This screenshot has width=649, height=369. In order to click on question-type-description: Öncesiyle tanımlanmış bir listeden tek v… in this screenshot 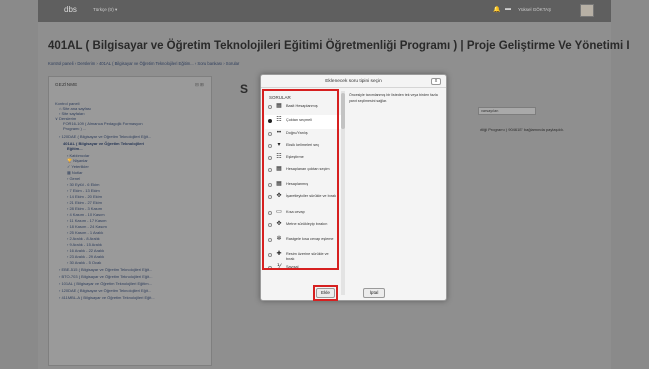, I will do `click(393, 98)`.